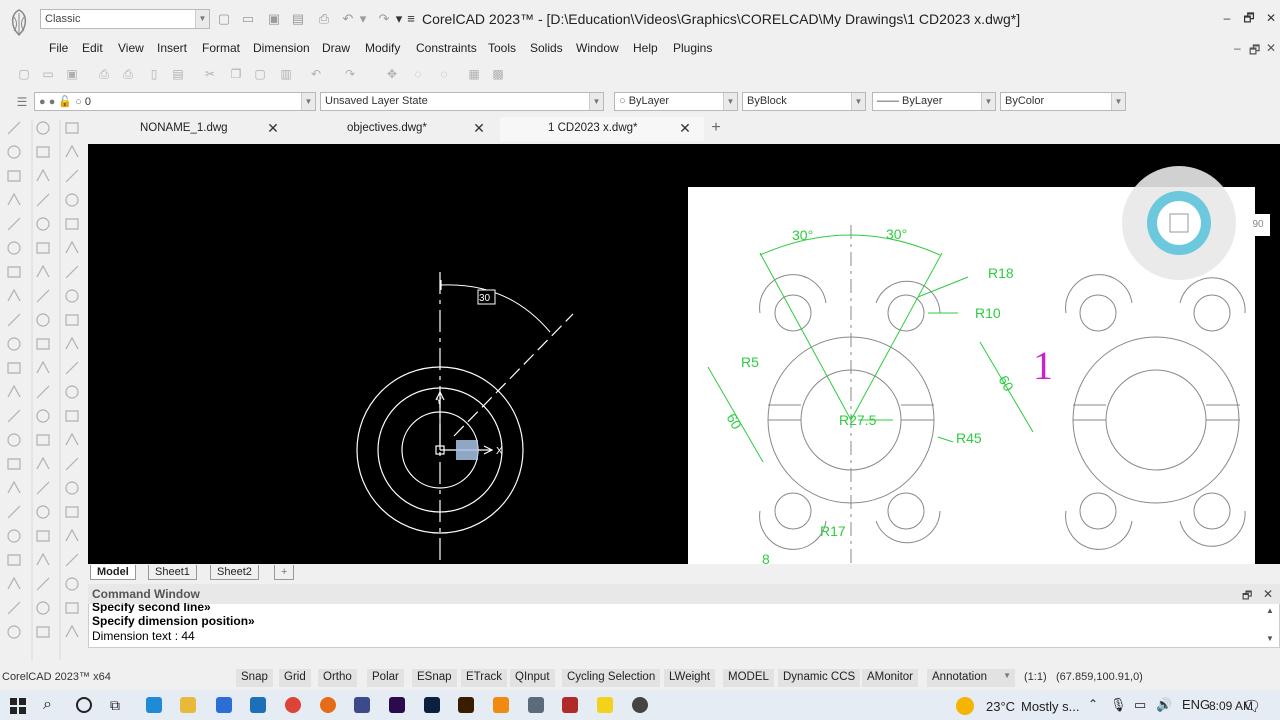 This screenshot has width=1280, height=720. What do you see at coordinates (172, 48) in the screenshot?
I see `menu-insert: Insert` at bounding box center [172, 48].